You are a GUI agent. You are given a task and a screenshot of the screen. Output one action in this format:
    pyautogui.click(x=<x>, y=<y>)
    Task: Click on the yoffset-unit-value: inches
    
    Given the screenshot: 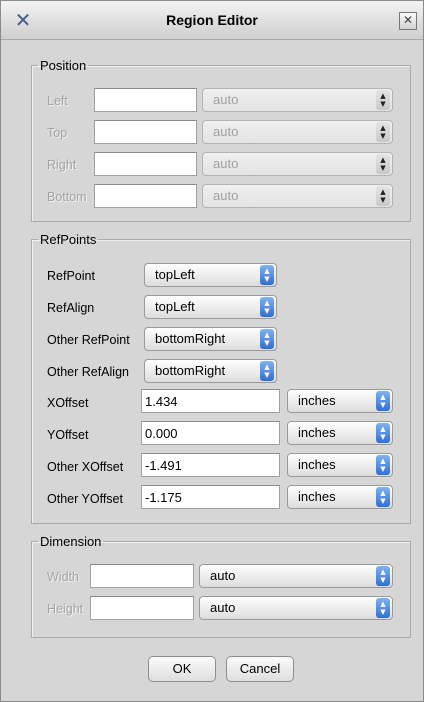 What is the action you would take?
    pyautogui.click(x=317, y=432)
    